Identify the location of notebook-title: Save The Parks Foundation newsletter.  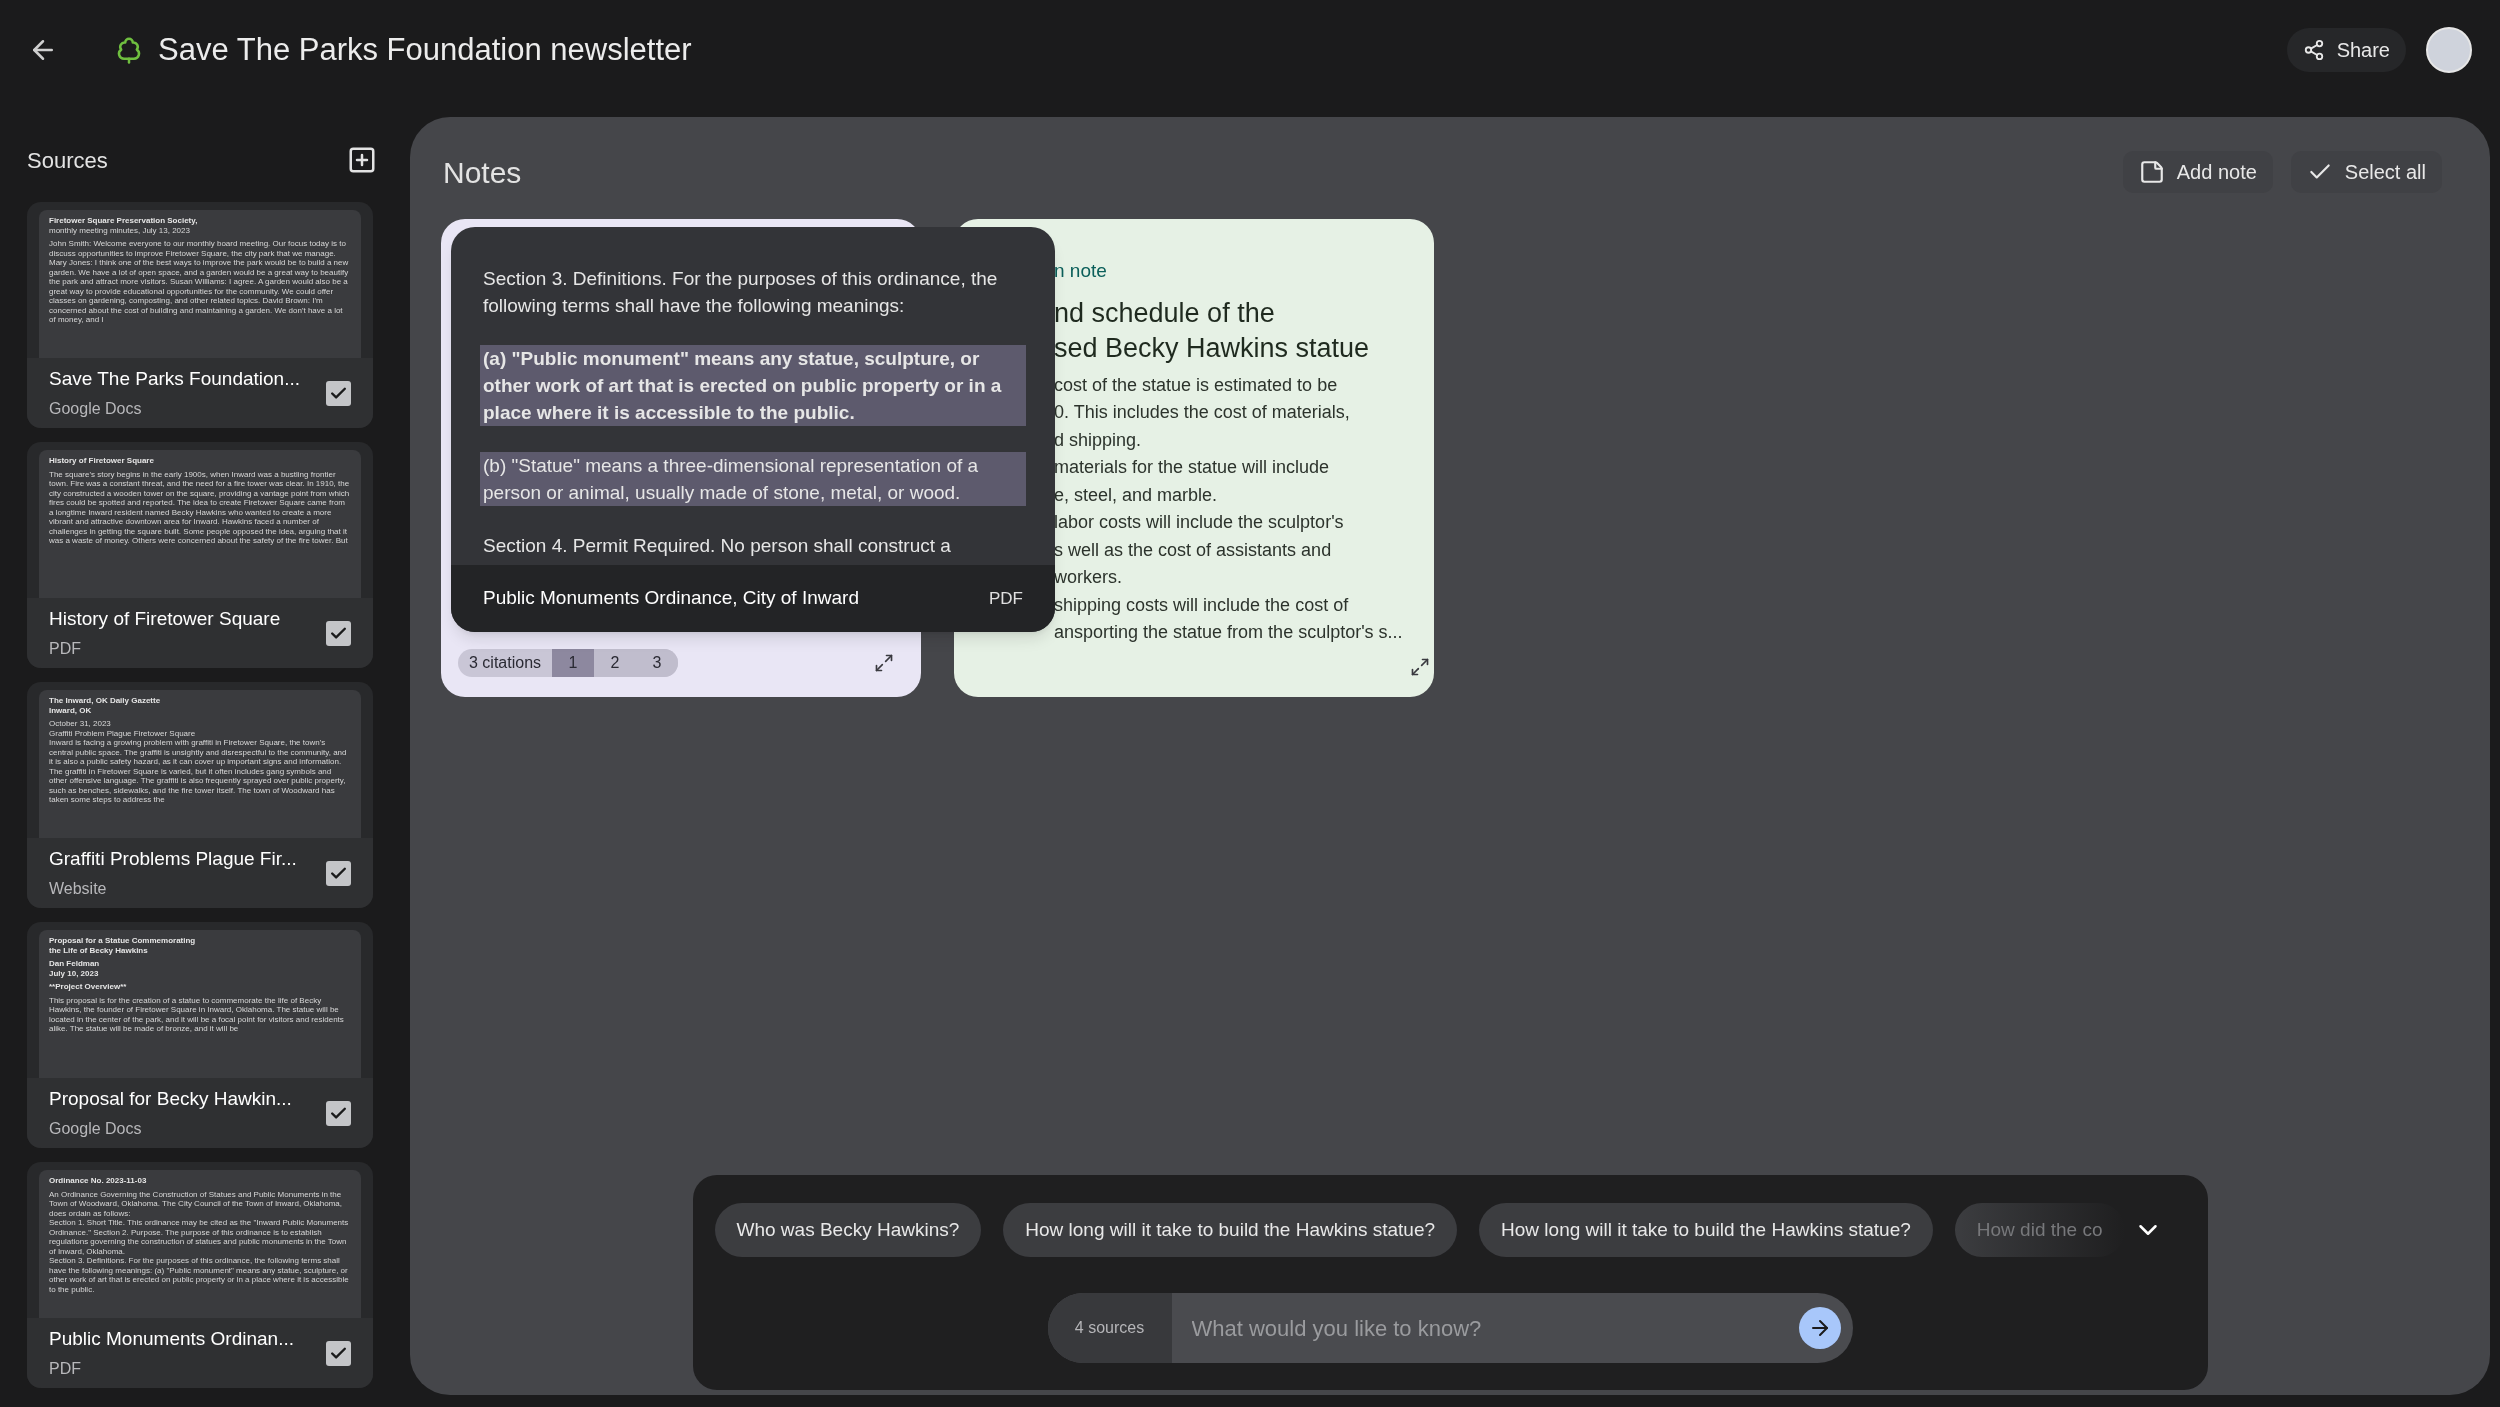
(425, 49).